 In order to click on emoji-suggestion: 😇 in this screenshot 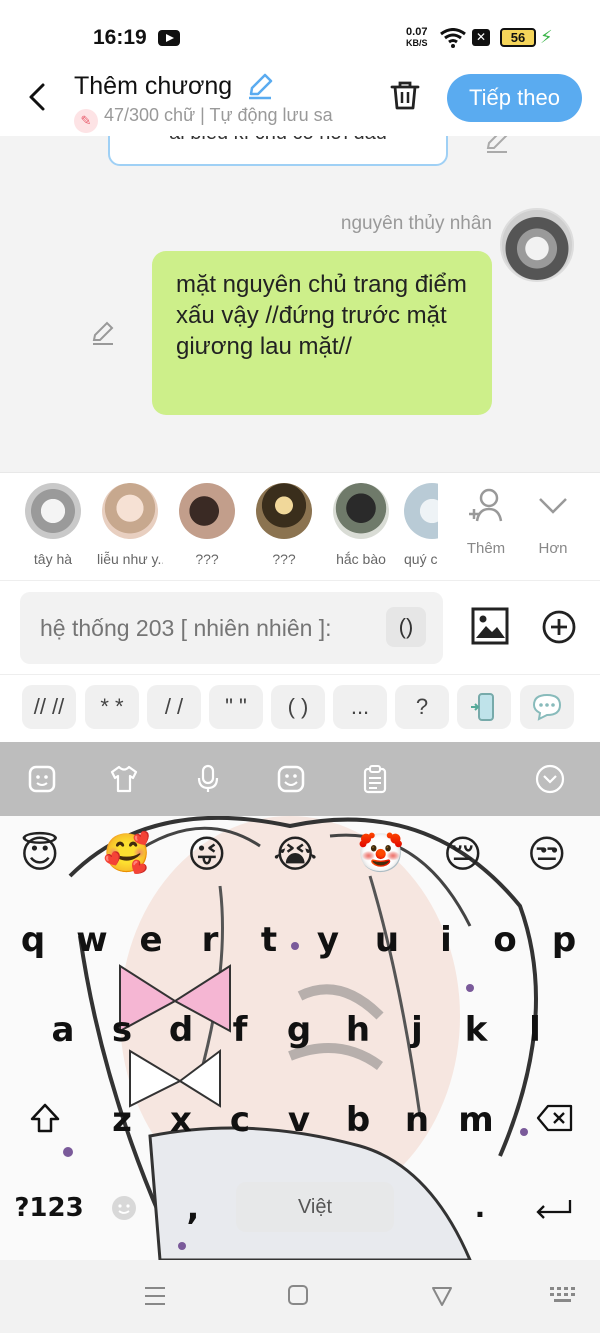, I will do `click(40, 854)`.